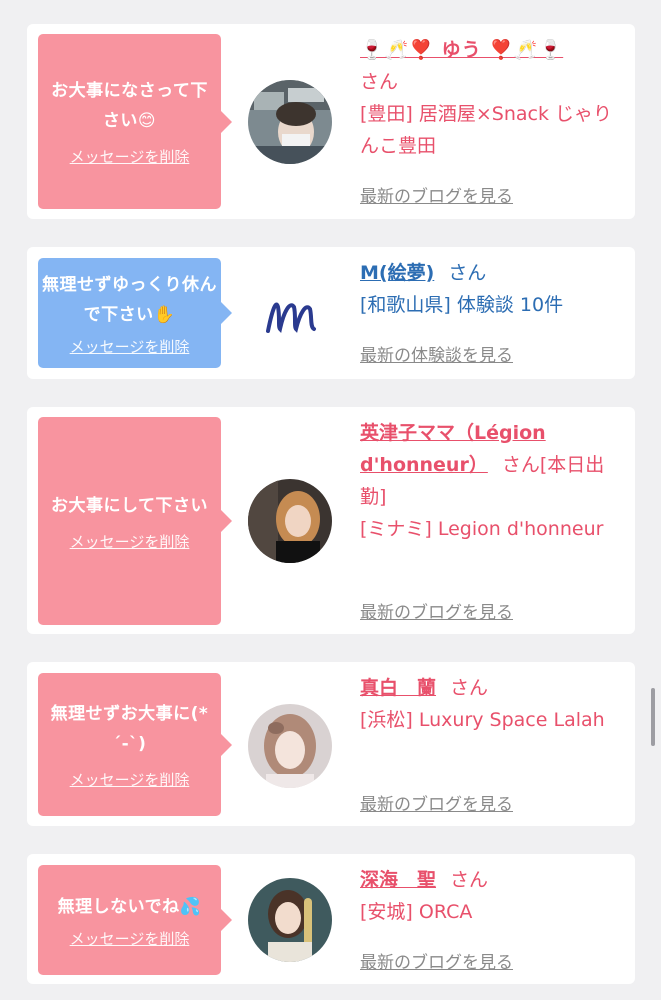 Image resolution: width=661 pixels, height=1000 pixels. Describe the element at coordinates (135, 521) in the screenshot. I see `message-bubble: お大事にして下さい メッセージを削除` at that location.